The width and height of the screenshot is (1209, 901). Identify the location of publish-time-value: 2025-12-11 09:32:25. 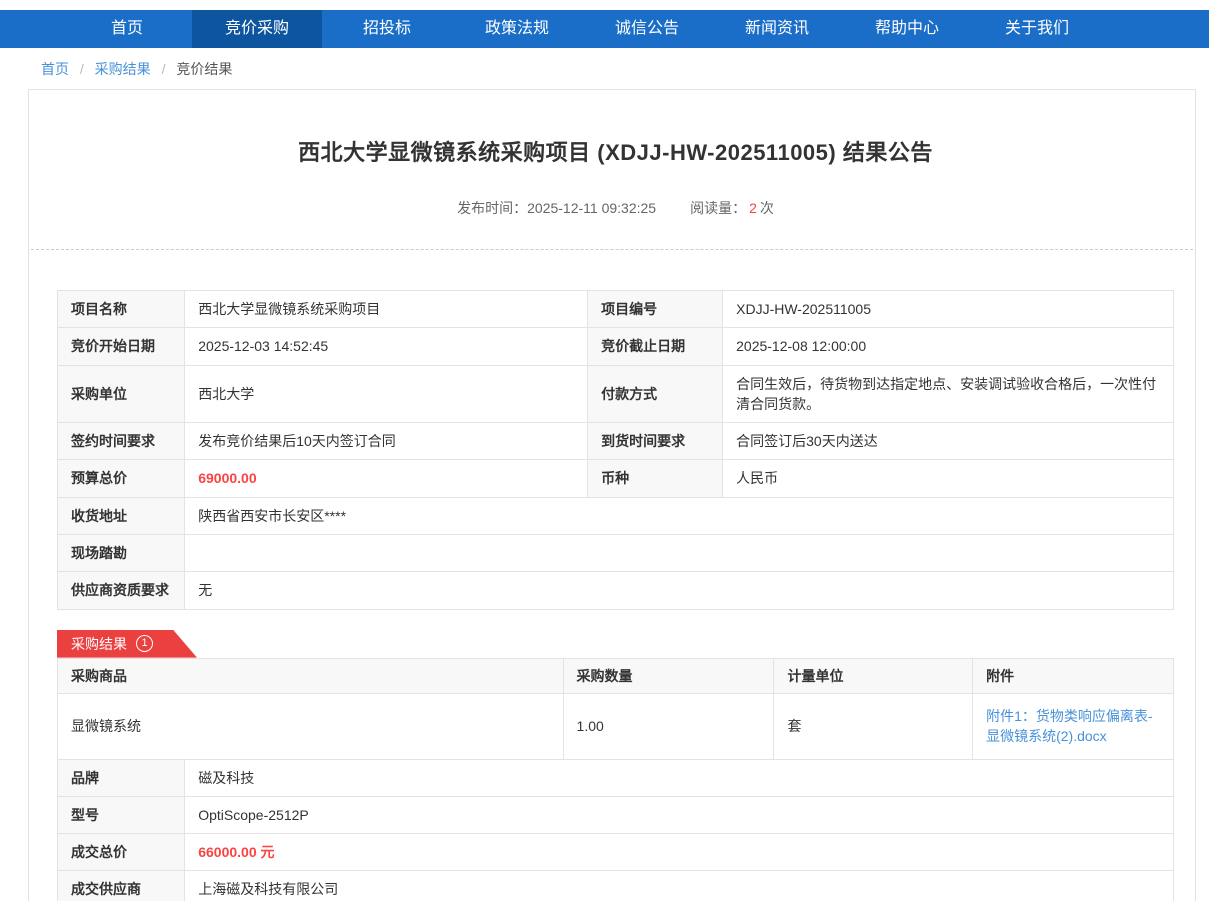
(592, 208).